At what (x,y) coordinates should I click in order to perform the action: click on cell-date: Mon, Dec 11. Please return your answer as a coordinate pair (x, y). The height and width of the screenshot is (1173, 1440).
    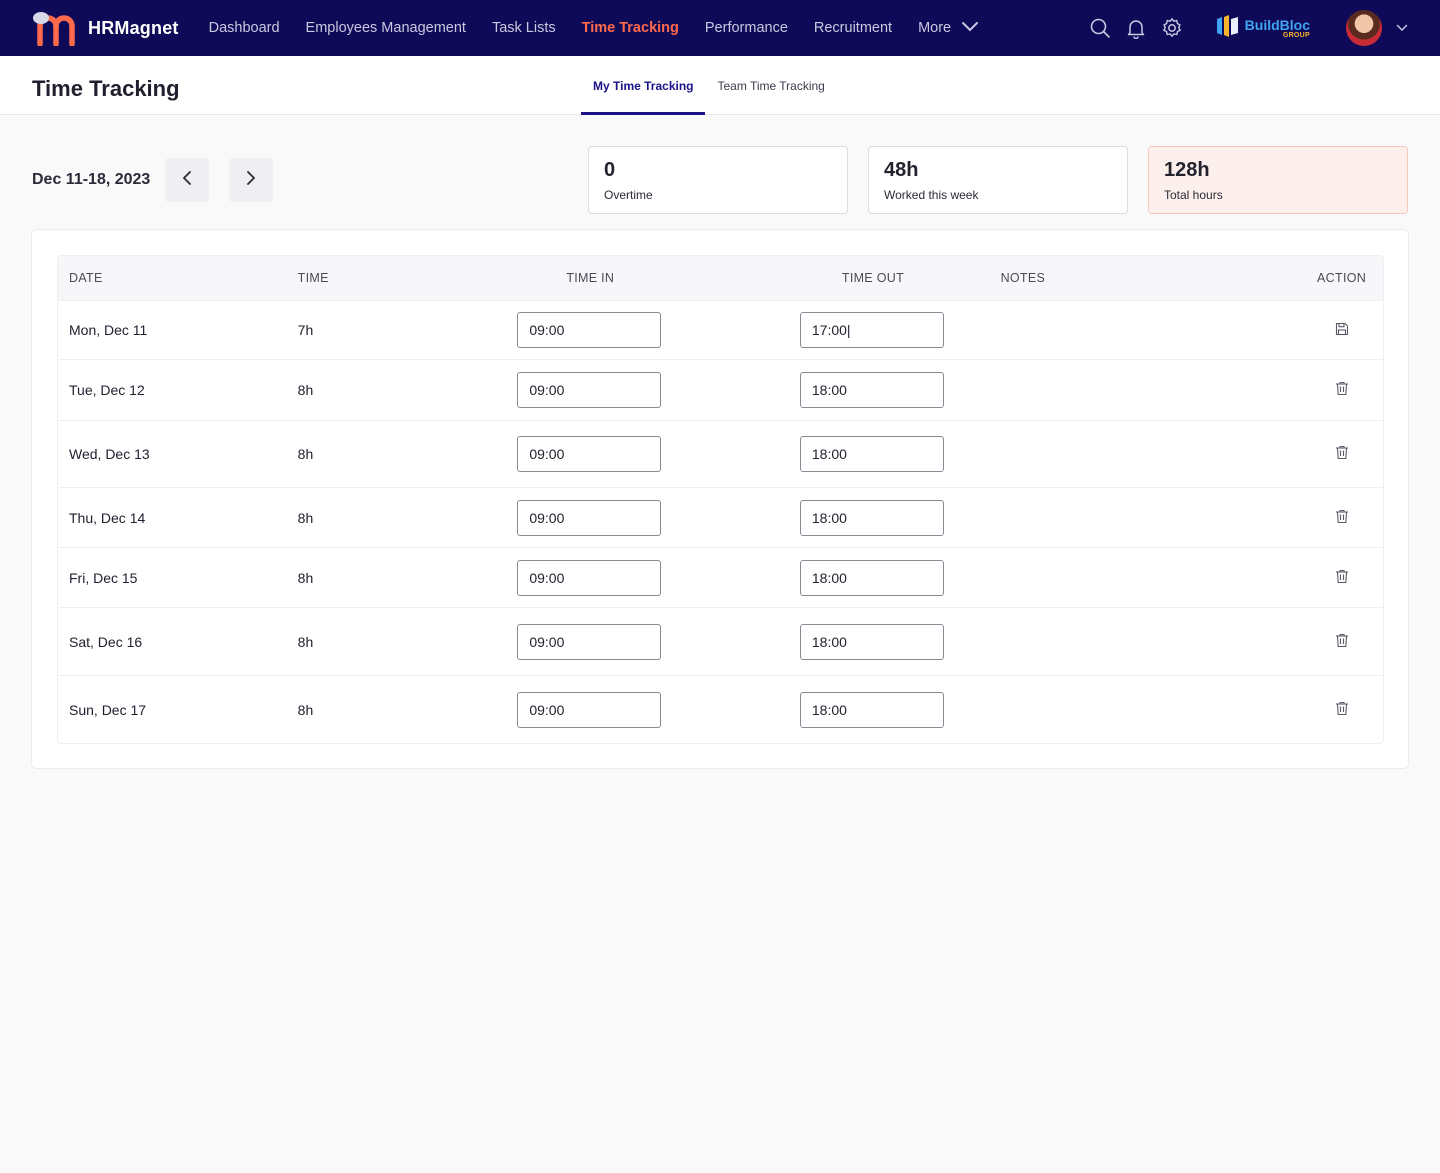
    Looking at the image, I should click on (108, 330).